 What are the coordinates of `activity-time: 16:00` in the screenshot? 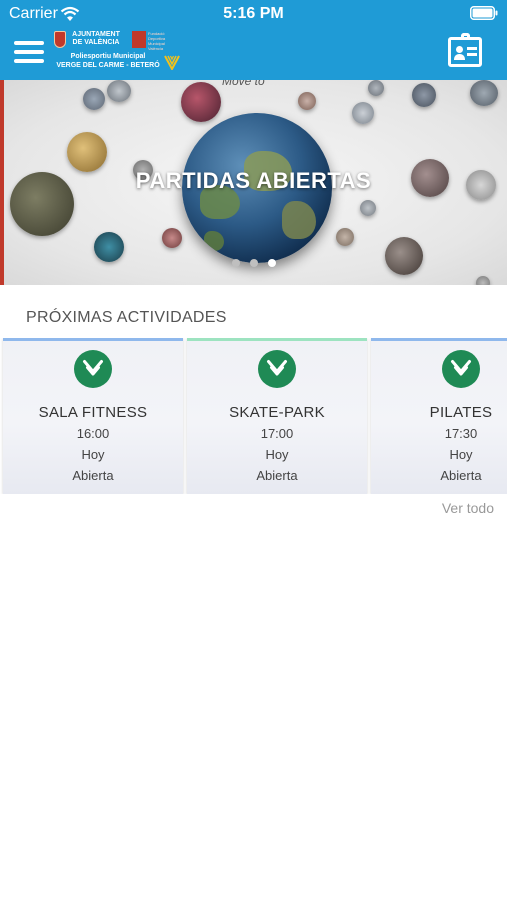 It's located at (93, 433).